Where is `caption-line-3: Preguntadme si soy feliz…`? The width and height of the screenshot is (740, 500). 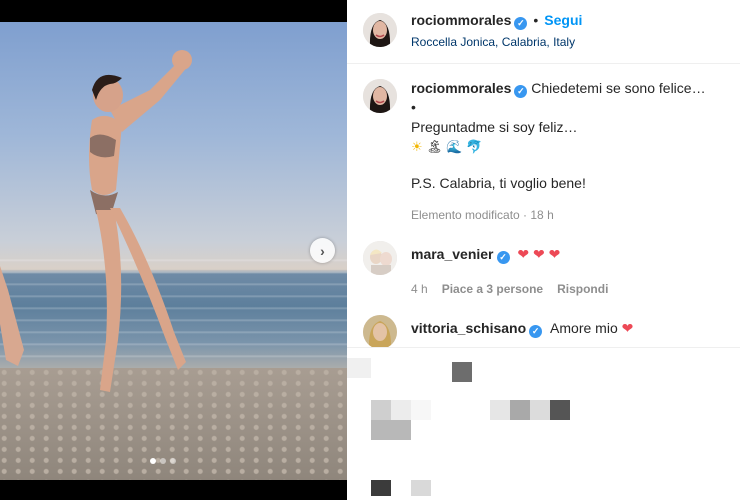 caption-line-3: Preguntadme si soy feliz… is located at coordinates (494, 127).